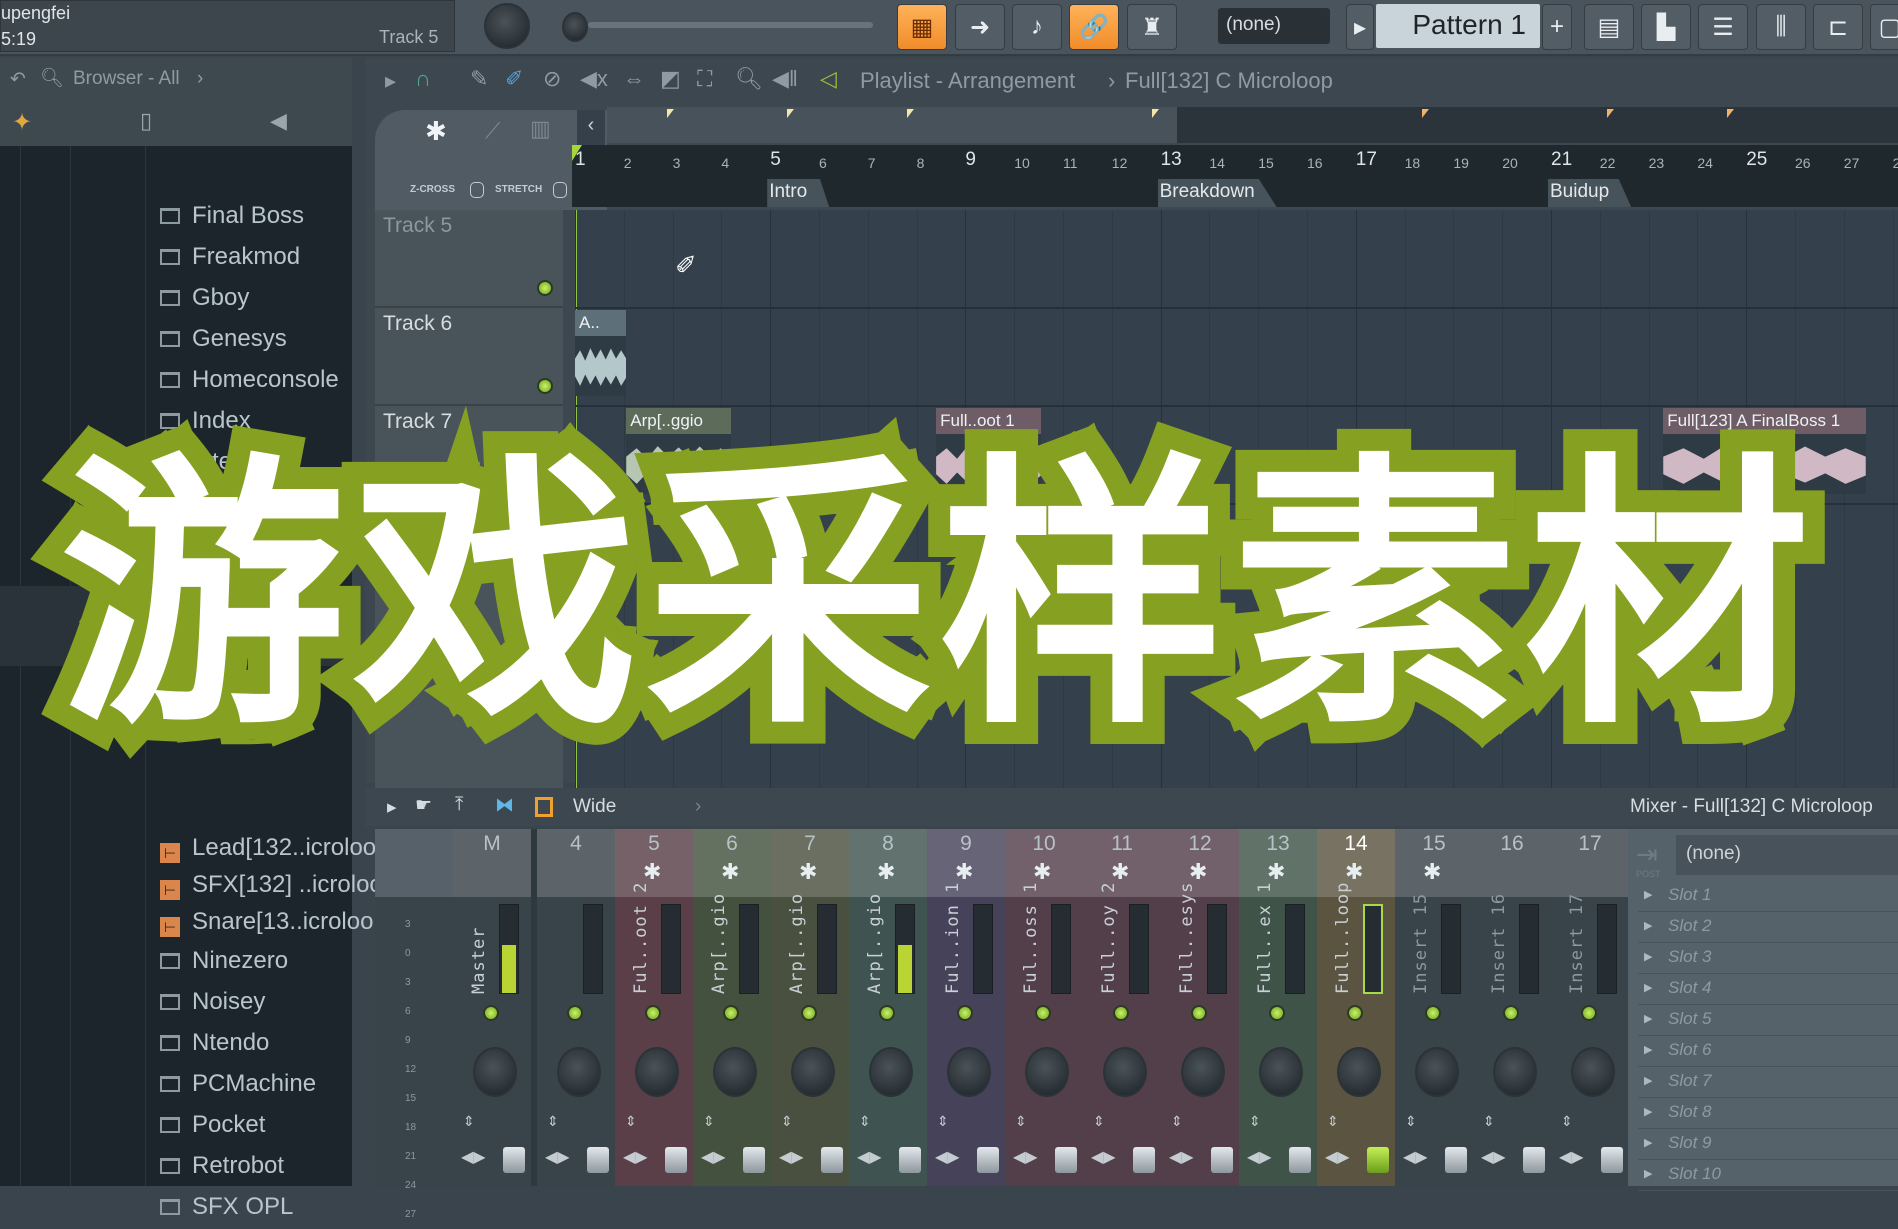  Describe the element at coordinates (1360, 27) in the screenshot. I see `pattern-prev-button: ▸` at that location.